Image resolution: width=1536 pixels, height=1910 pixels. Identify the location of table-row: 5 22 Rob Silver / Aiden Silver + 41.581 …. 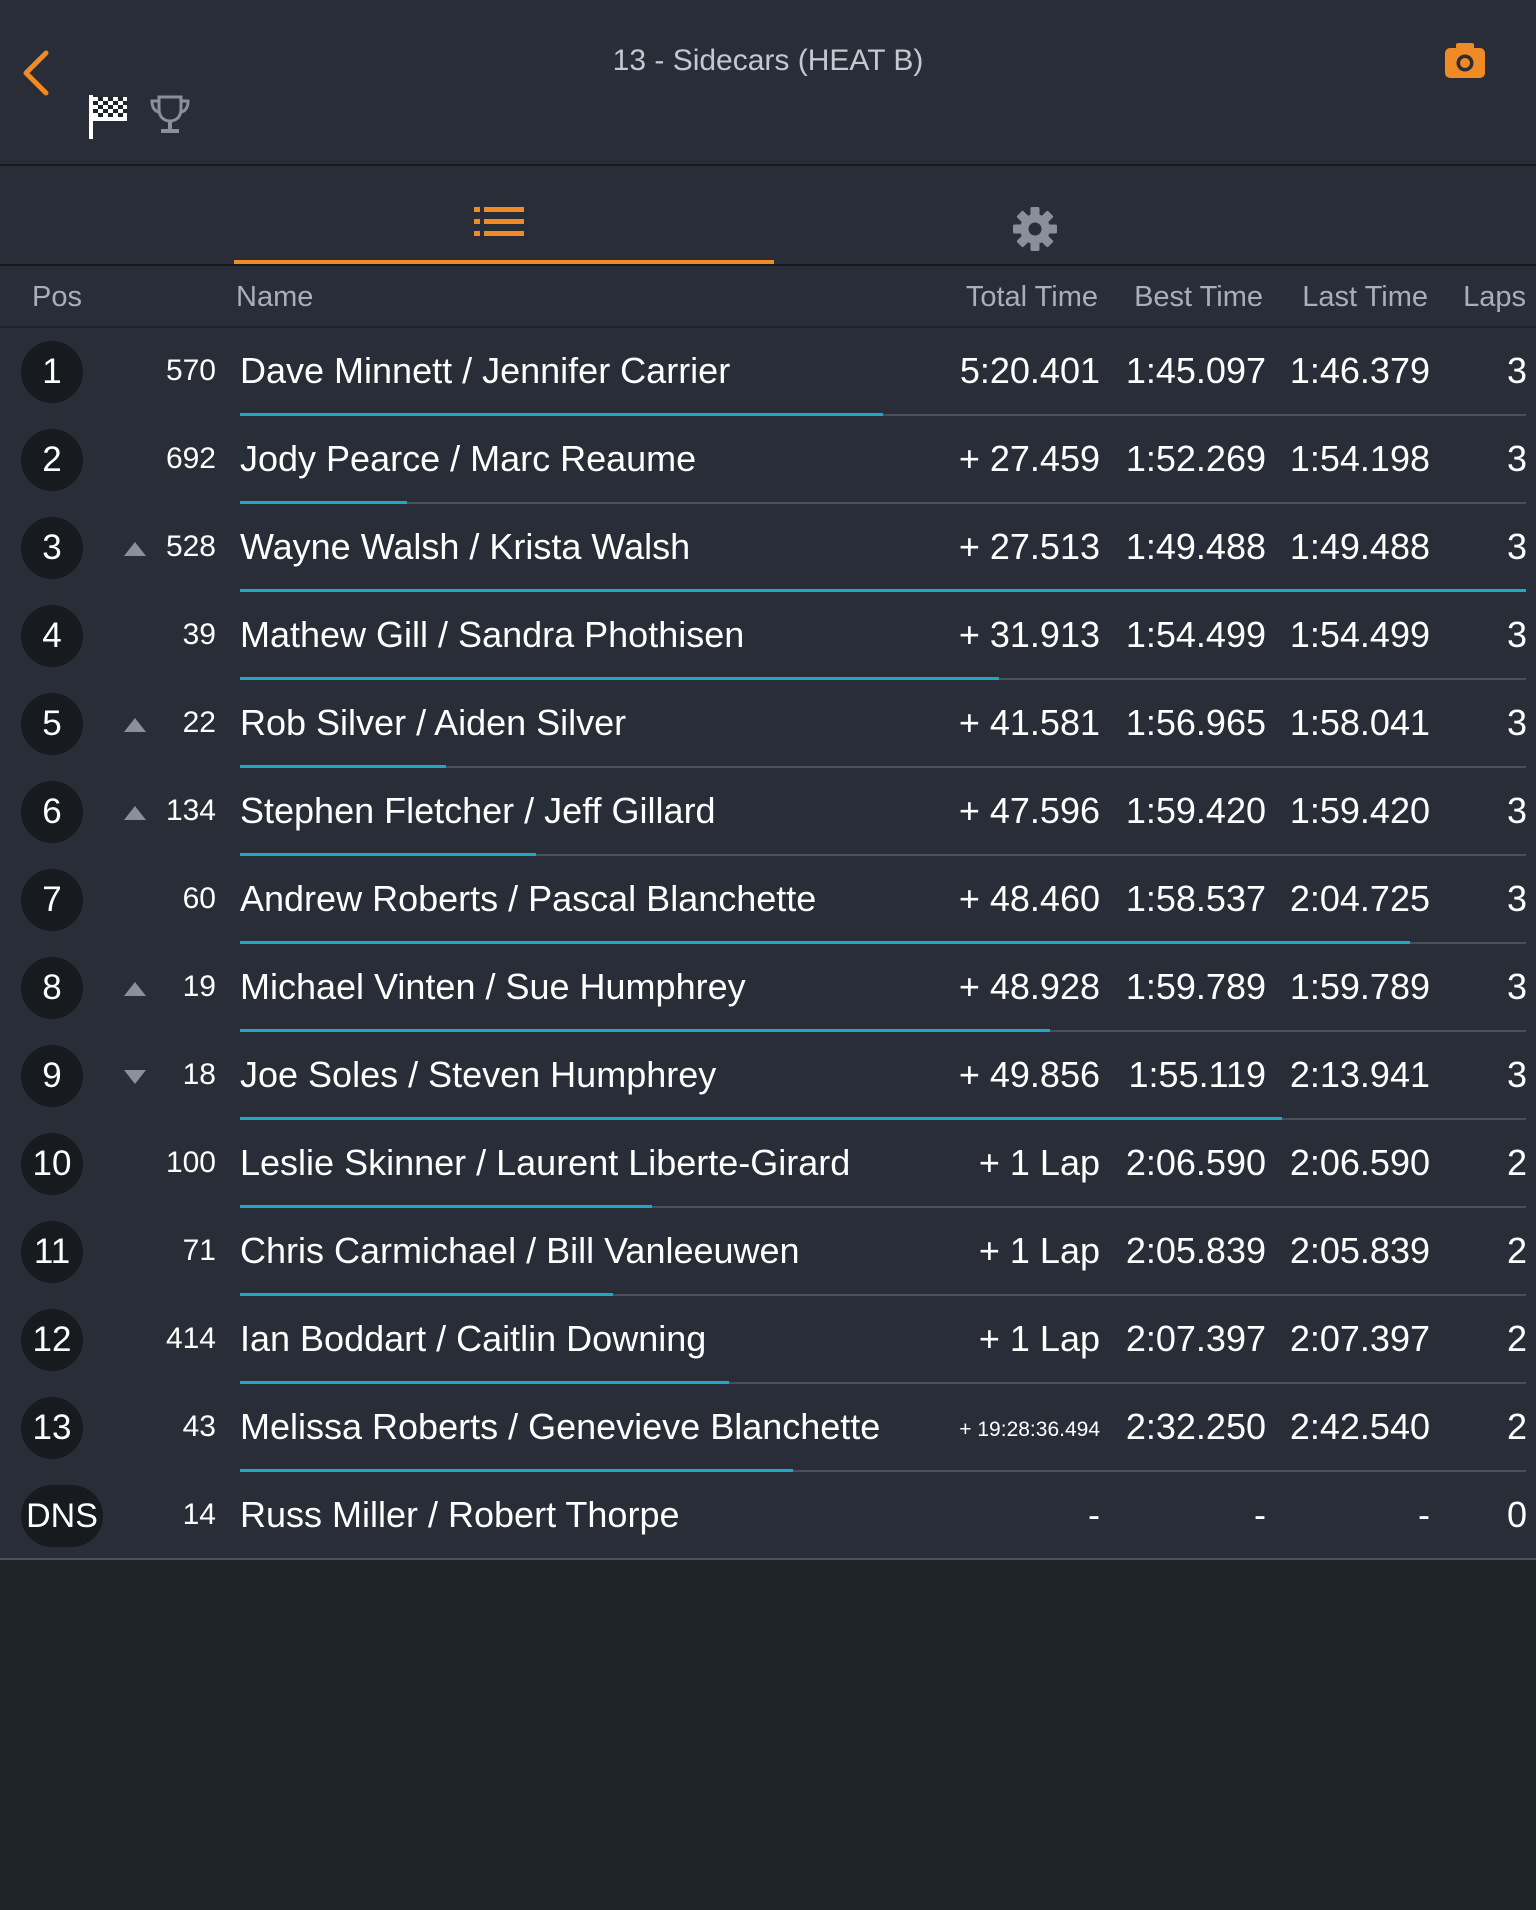
(768, 724).